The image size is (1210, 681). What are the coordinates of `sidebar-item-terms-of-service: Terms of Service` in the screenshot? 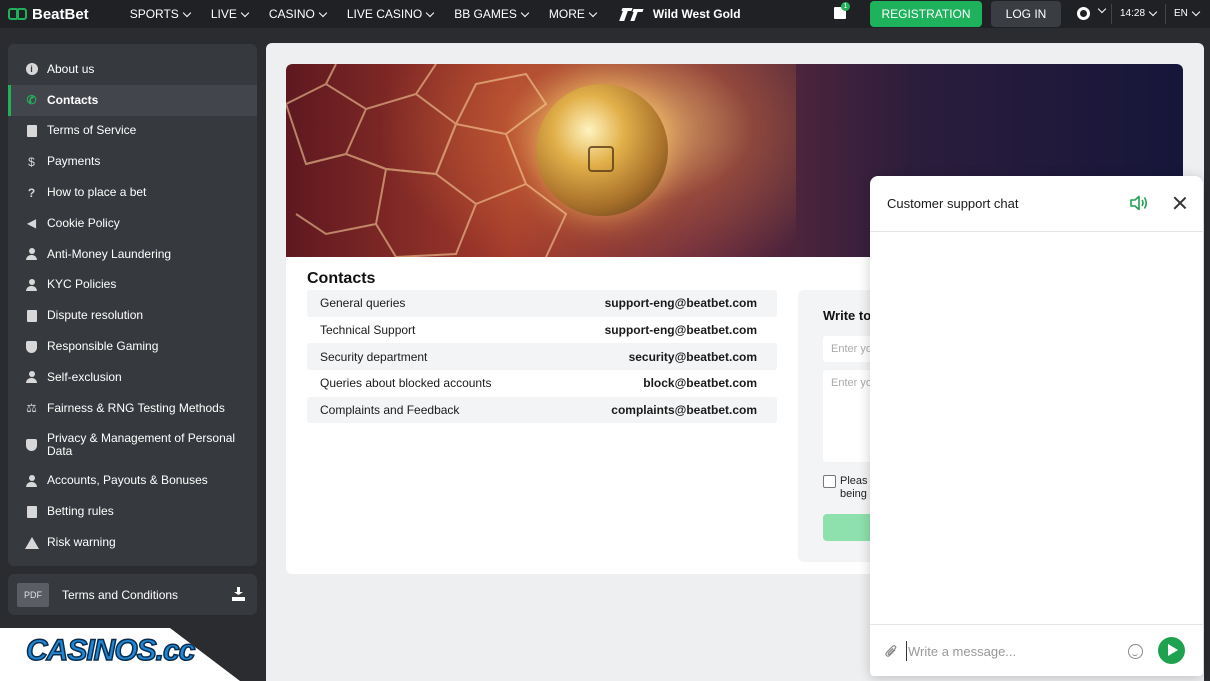 It's located at (132, 131).